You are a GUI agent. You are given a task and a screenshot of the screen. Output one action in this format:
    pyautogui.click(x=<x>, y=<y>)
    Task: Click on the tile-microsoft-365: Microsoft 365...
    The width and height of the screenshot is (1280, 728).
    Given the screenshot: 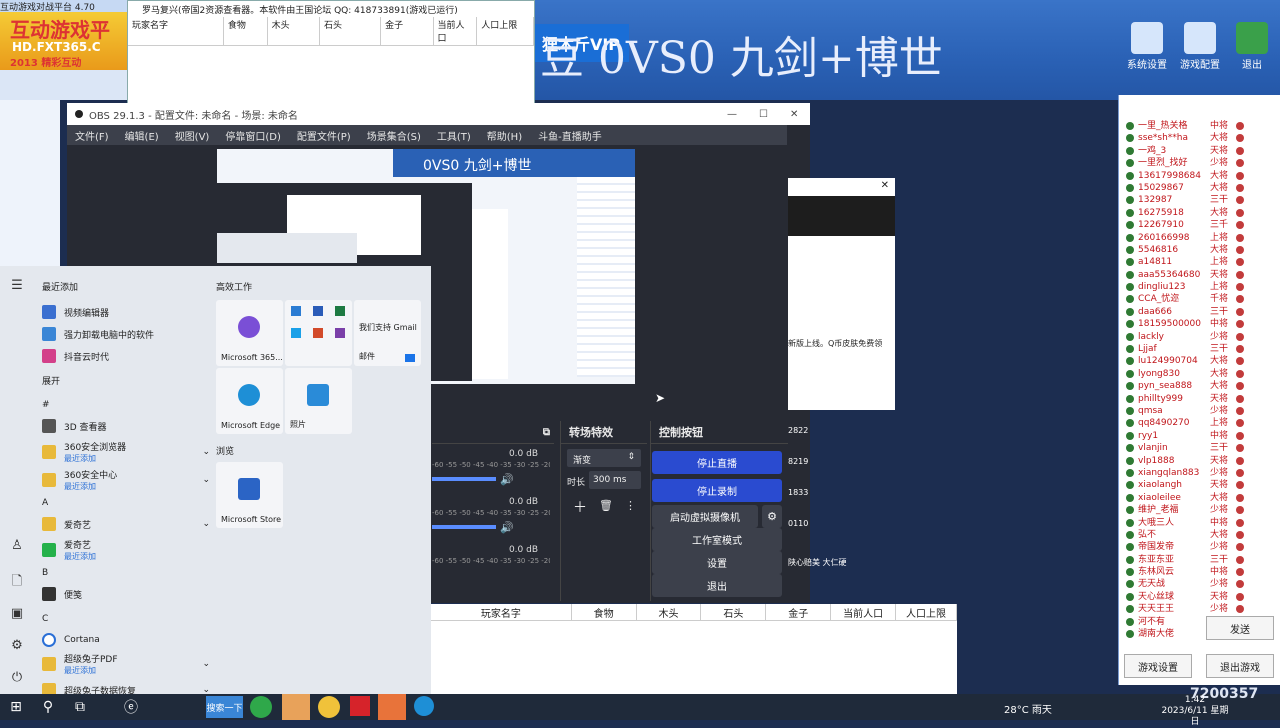 What is the action you would take?
    pyautogui.click(x=249, y=333)
    